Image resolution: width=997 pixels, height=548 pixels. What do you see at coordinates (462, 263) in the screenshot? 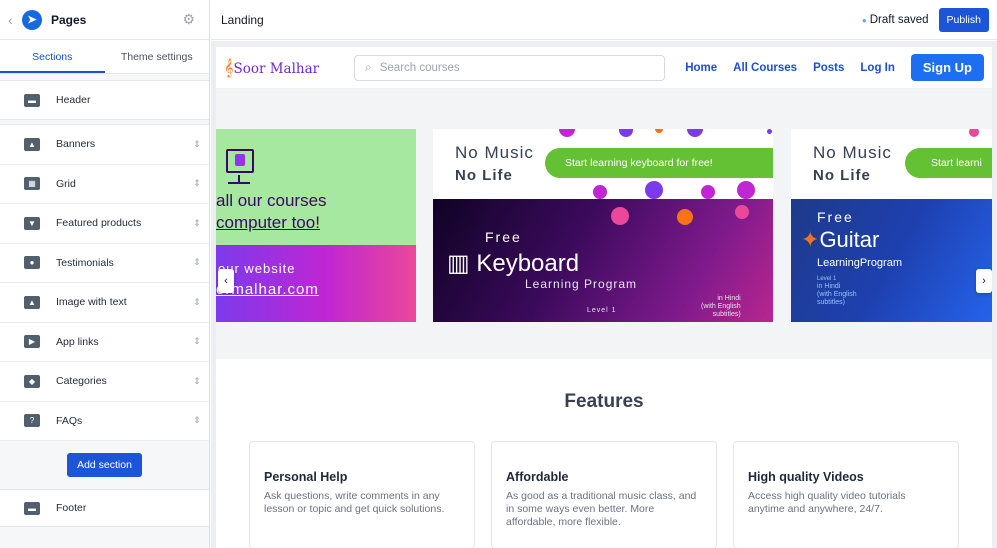
I see `piano-icon: ▥` at bounding box center [462, 263].